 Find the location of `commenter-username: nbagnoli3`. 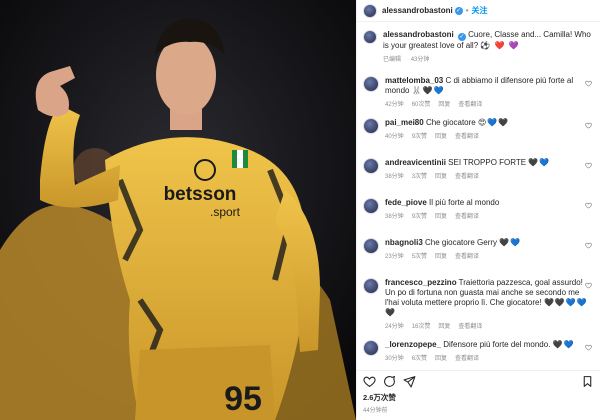

commenter-username: nbagnoli3 is located at coordinates (404, 242).